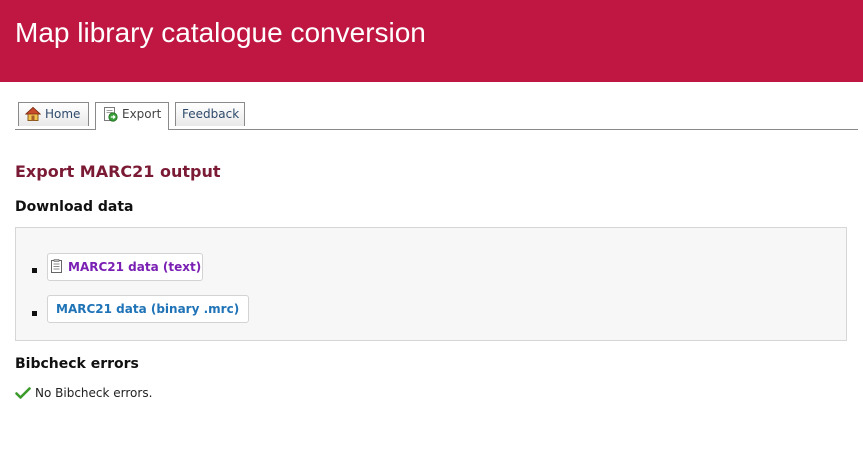 This screenshot has height=450, width=863. I want to click on tab-export-label: Export, so click(142, 114).